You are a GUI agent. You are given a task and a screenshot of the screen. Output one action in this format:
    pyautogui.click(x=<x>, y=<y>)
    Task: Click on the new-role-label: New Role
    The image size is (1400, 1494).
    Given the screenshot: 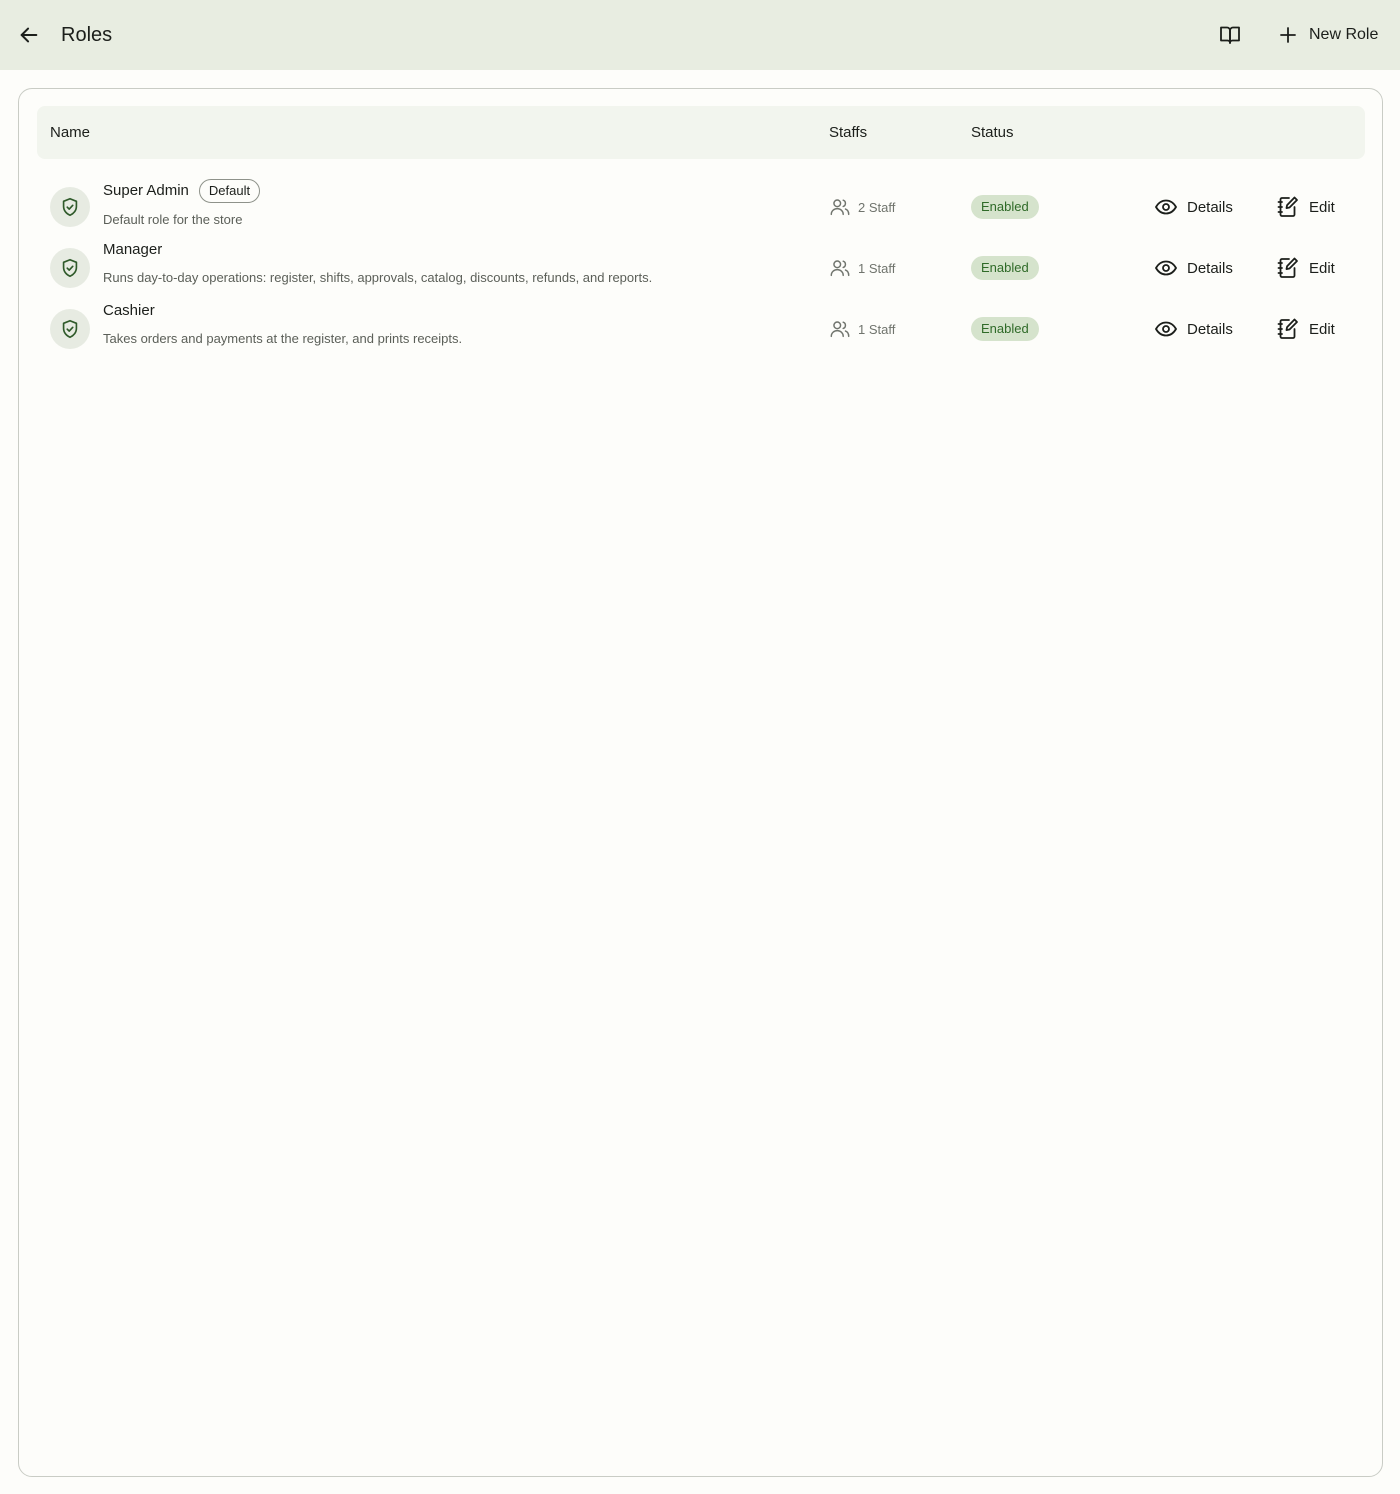 What is the action you would take?
    pyautogui.click(x=1344, y=34)
    